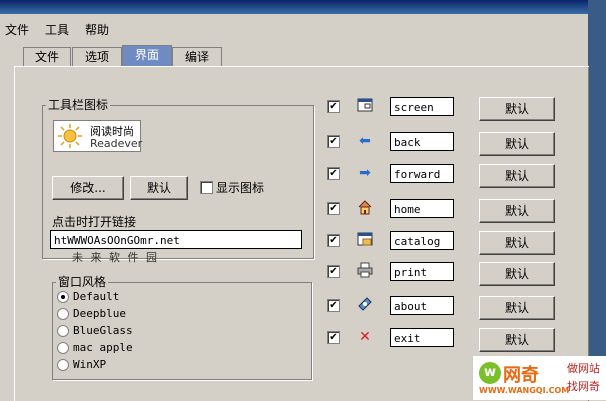 The height and width of the screenshot is (401, 606). What do you see at coordinates (103, 347) in the screenshot?
I see `style-label-mac-apple: mac apple` at bounding box center [103, 347].